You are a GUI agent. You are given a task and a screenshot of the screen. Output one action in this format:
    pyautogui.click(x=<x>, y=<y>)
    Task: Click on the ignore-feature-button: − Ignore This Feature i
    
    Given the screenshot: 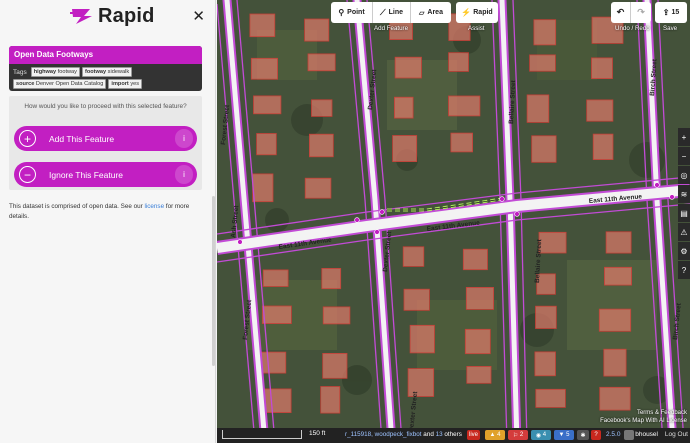 What is the action you would take?
    pyautogui.click(x=105, y=174)
    